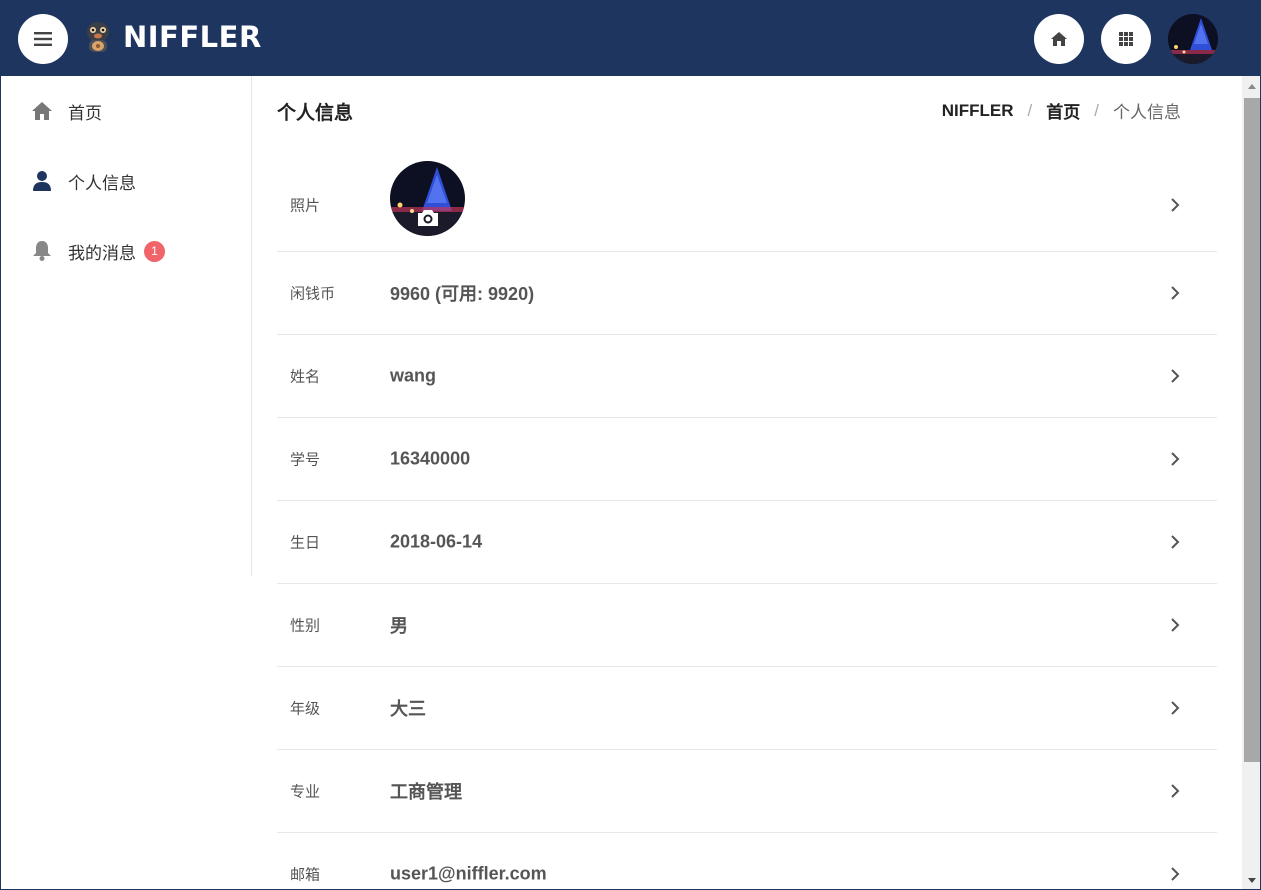 The width and height of the screenshot is (1261, 890). I want to click on row-label: 年级, so click(305, 709).